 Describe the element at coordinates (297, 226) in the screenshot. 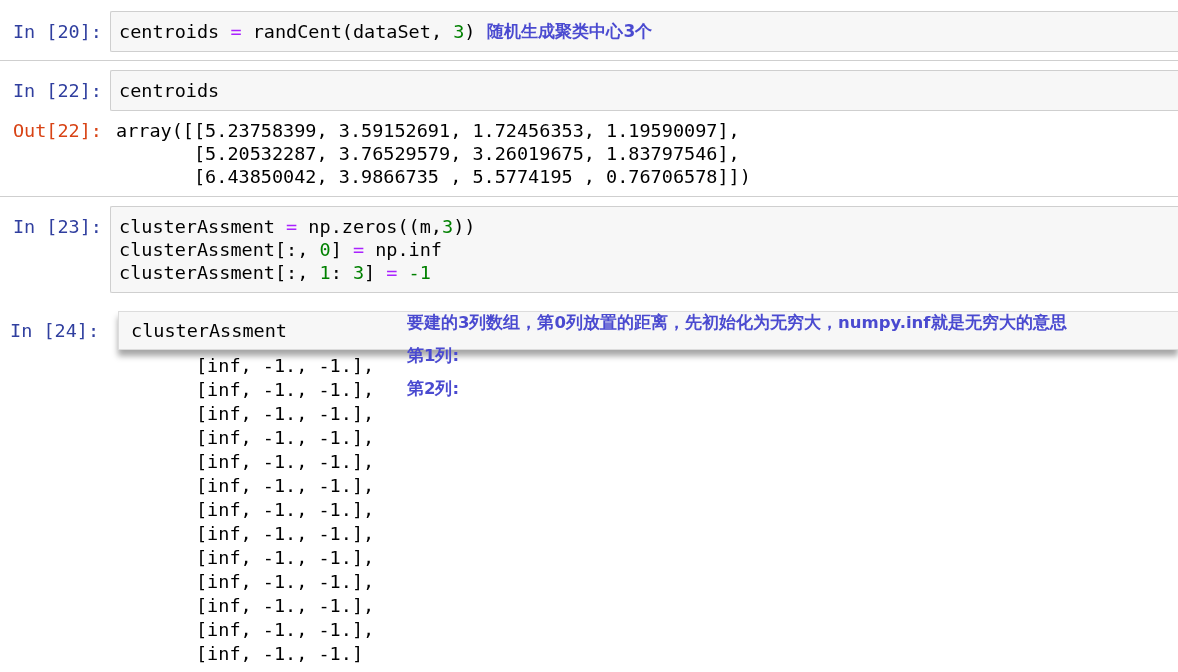

I see `code-line: clusterAssment = np.zeros((m,3))` at that location.